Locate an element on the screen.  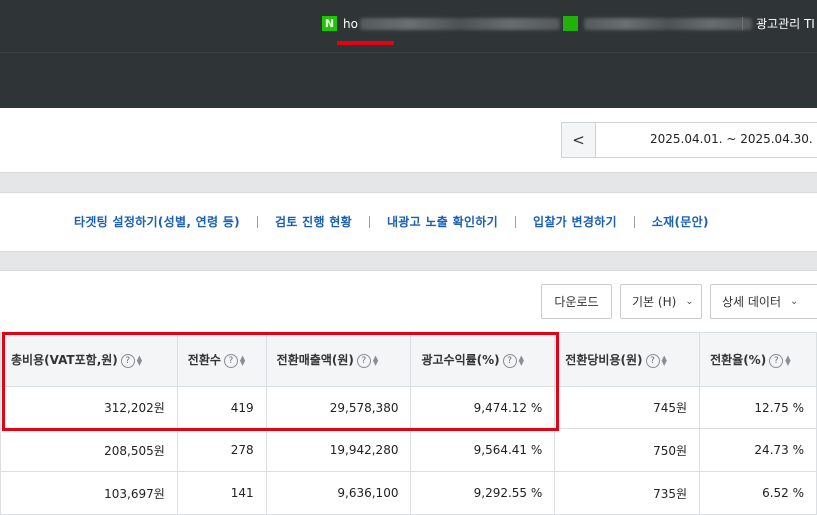
account-1-redacted is located at coordinates (459, 23).